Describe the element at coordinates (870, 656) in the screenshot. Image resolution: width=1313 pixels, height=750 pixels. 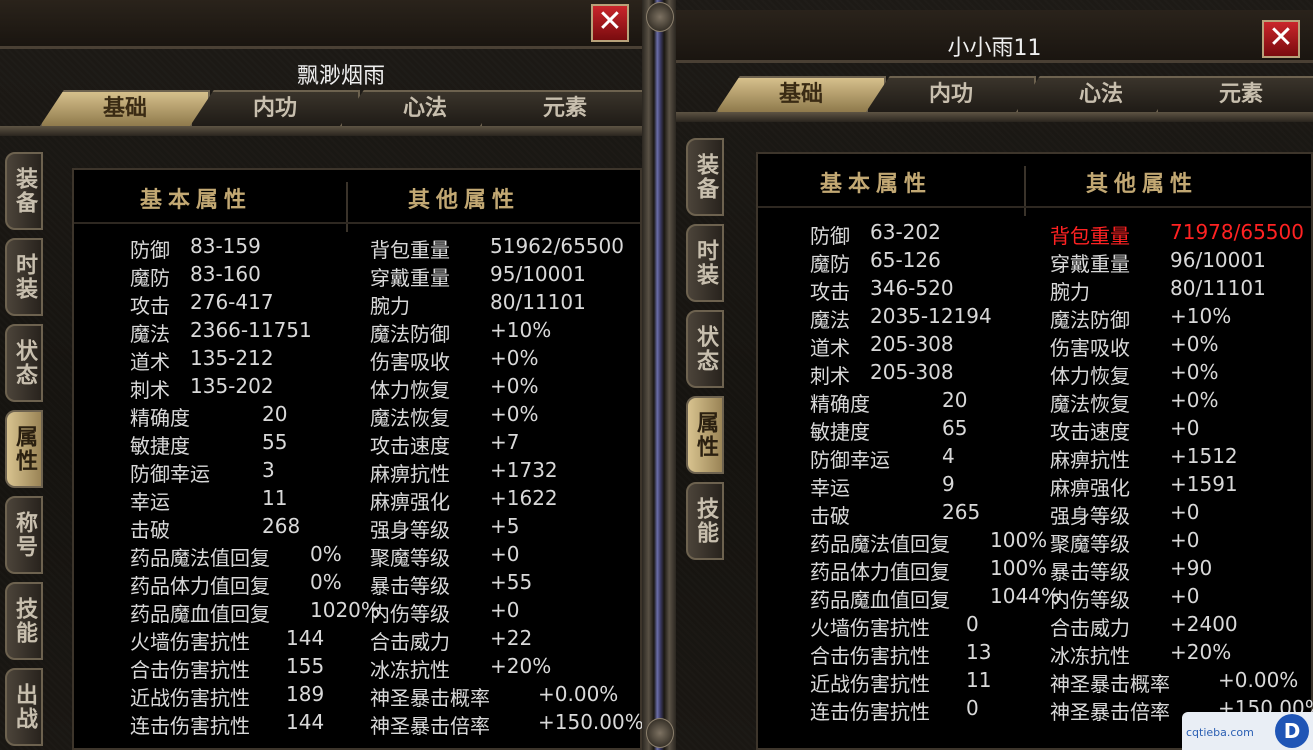
I see `basic-attribute-label: 合击伤害抗性` at that location.